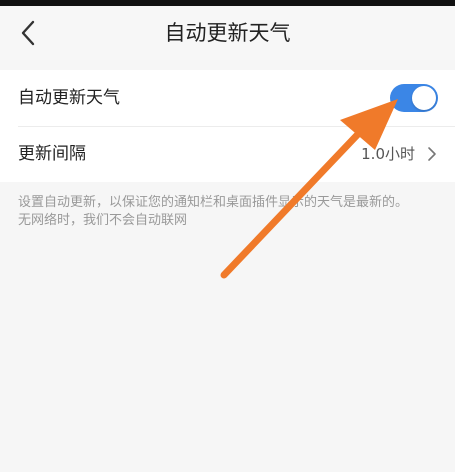 The image size is (455, 472). Describe the element at coordinates (227, 154) in the screenshot. I see `update-interval-row: 更新间隔 1.0小时` at that location.